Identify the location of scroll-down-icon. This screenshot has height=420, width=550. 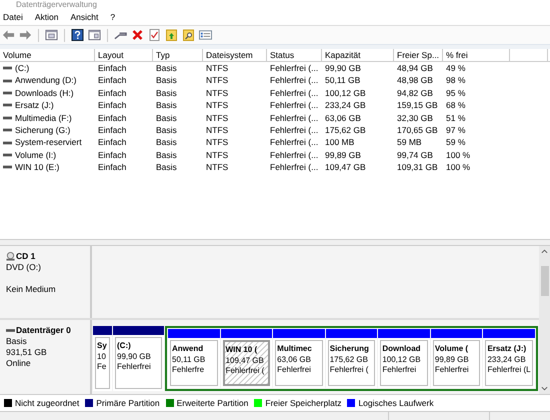
(544, 388).